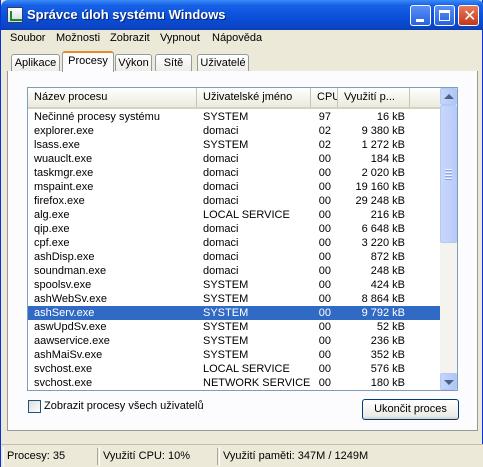  I want to click on process-memory: 19 160 kB, so click(380, 187).